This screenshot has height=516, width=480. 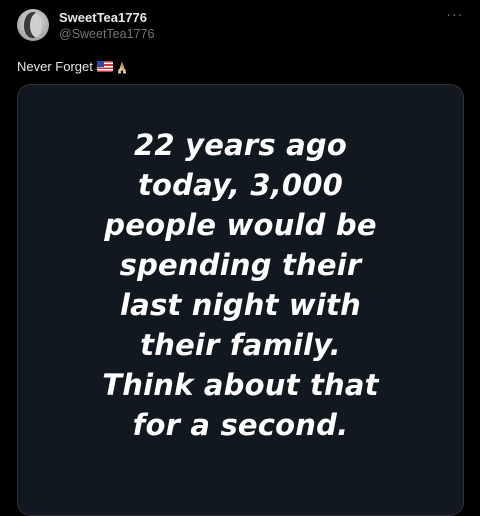 I want to click on quote-line: spending their, so click(x=240, y=265).